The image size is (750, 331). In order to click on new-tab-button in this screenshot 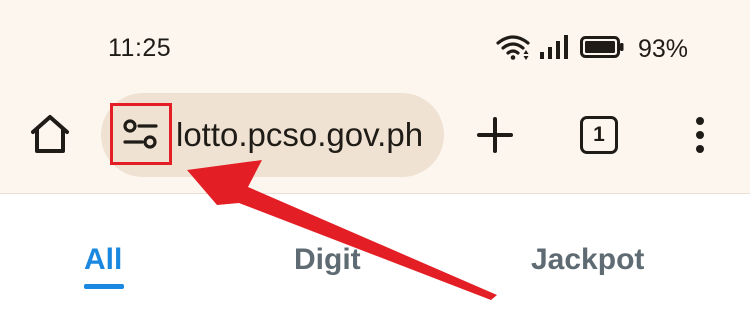, I will do `click(495, 135)`.